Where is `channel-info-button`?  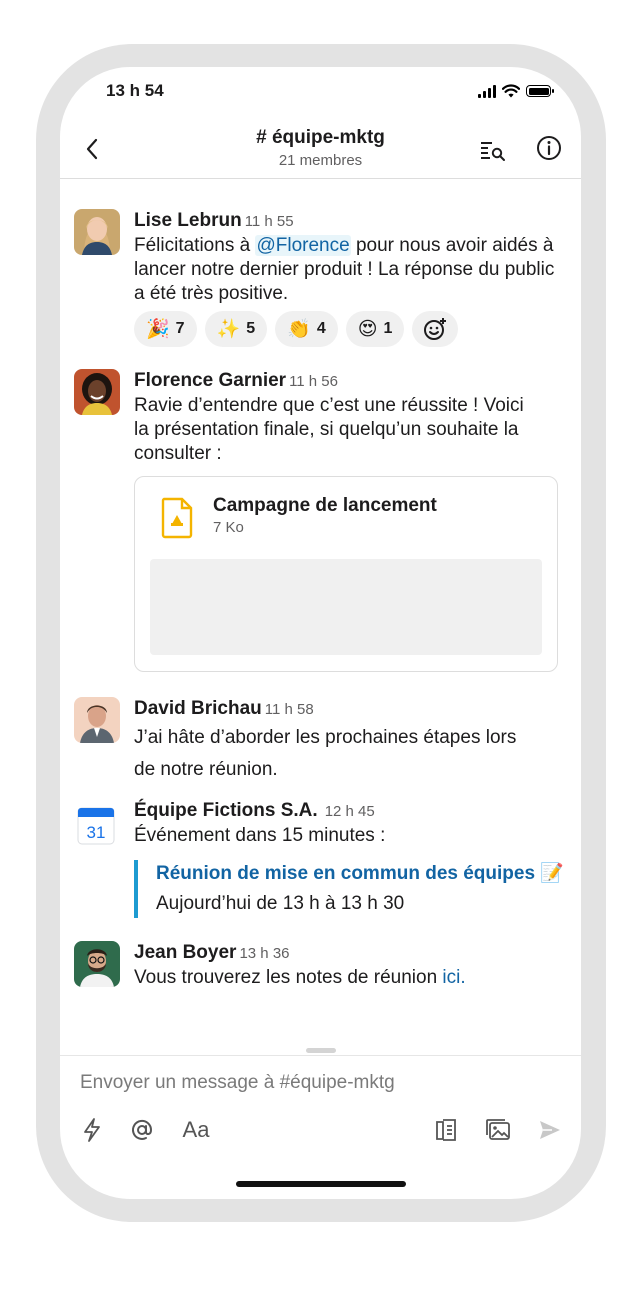
channel-info-button is located at coordinates (549, 148).